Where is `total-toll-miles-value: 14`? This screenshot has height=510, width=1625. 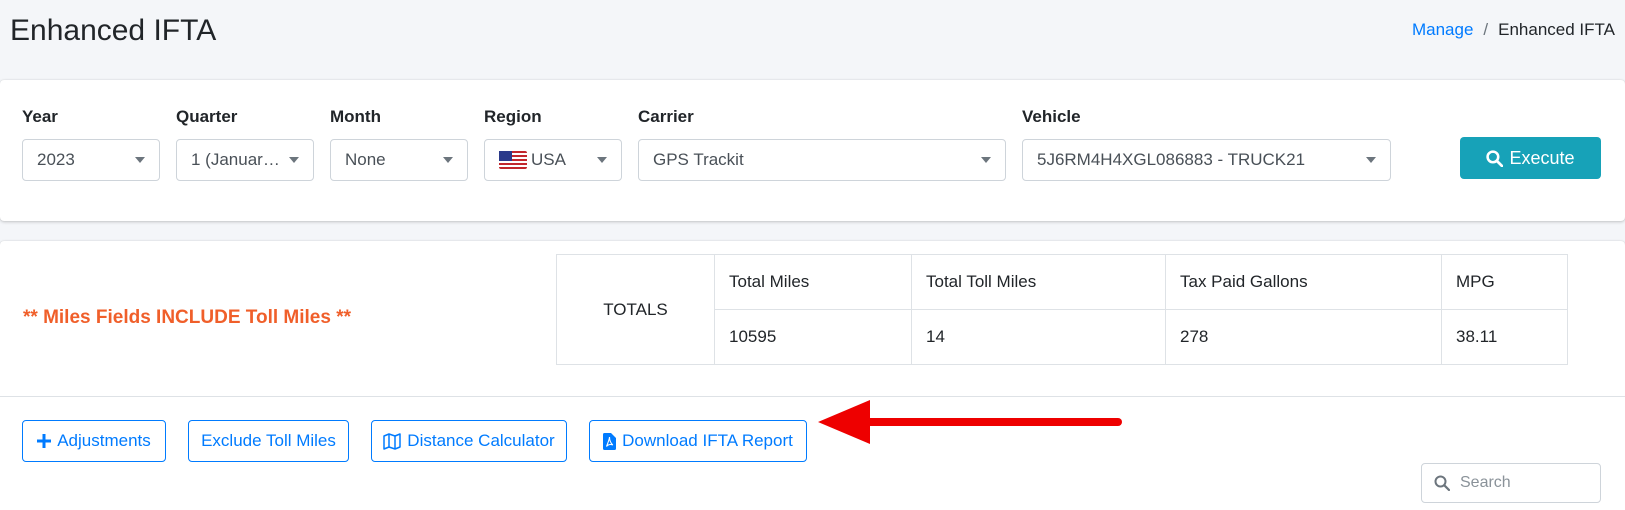
total-toll-miles-value: 14 is located at coordinates (1038, 337).